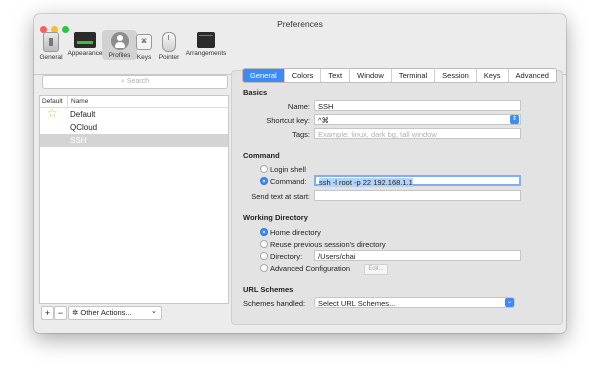  I want to click on command-heading: Command, so click(261, 155).